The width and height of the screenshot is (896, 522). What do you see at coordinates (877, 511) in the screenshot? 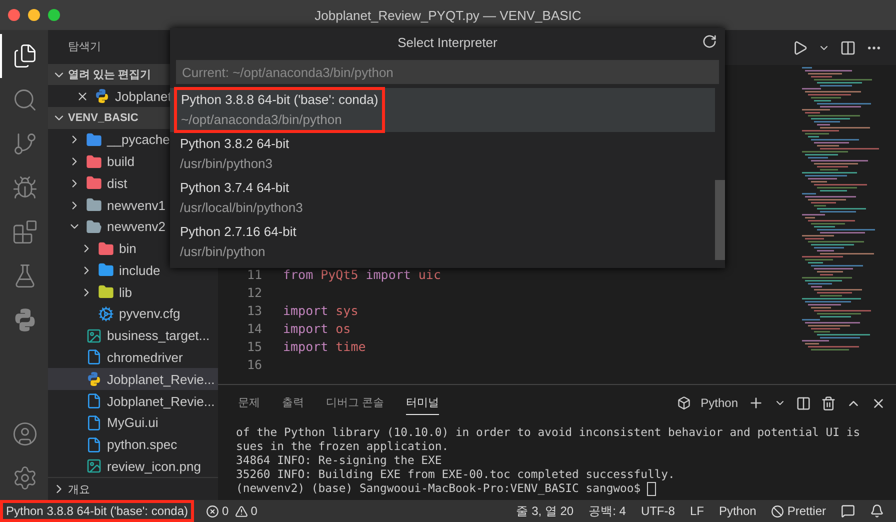
I see `bell-icon` at bounding box center [877, 511].